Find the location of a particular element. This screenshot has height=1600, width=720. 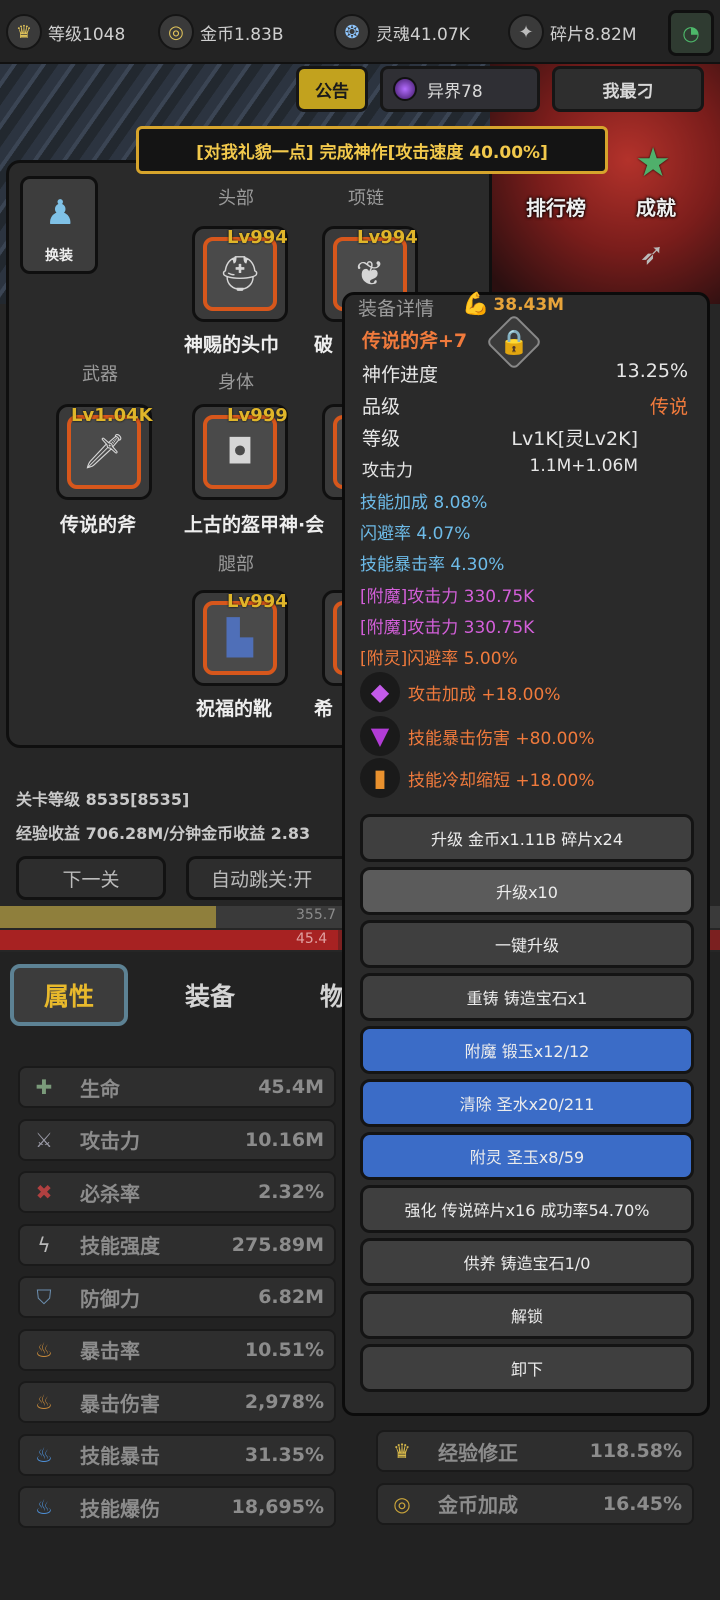

stat-name: 经验修正 is located at coordinates (478, 1452).